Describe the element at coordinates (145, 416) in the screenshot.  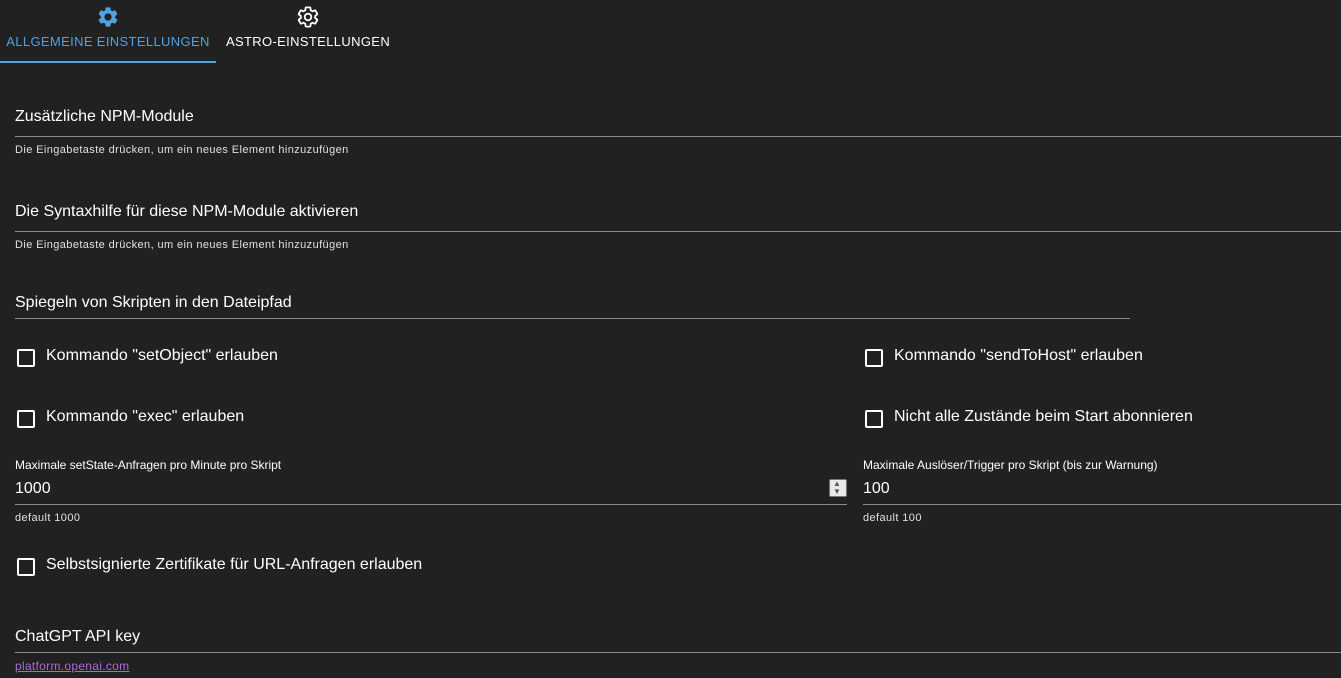
I see `allow-exec-label: Kommando "exec" erlauben` at that location.